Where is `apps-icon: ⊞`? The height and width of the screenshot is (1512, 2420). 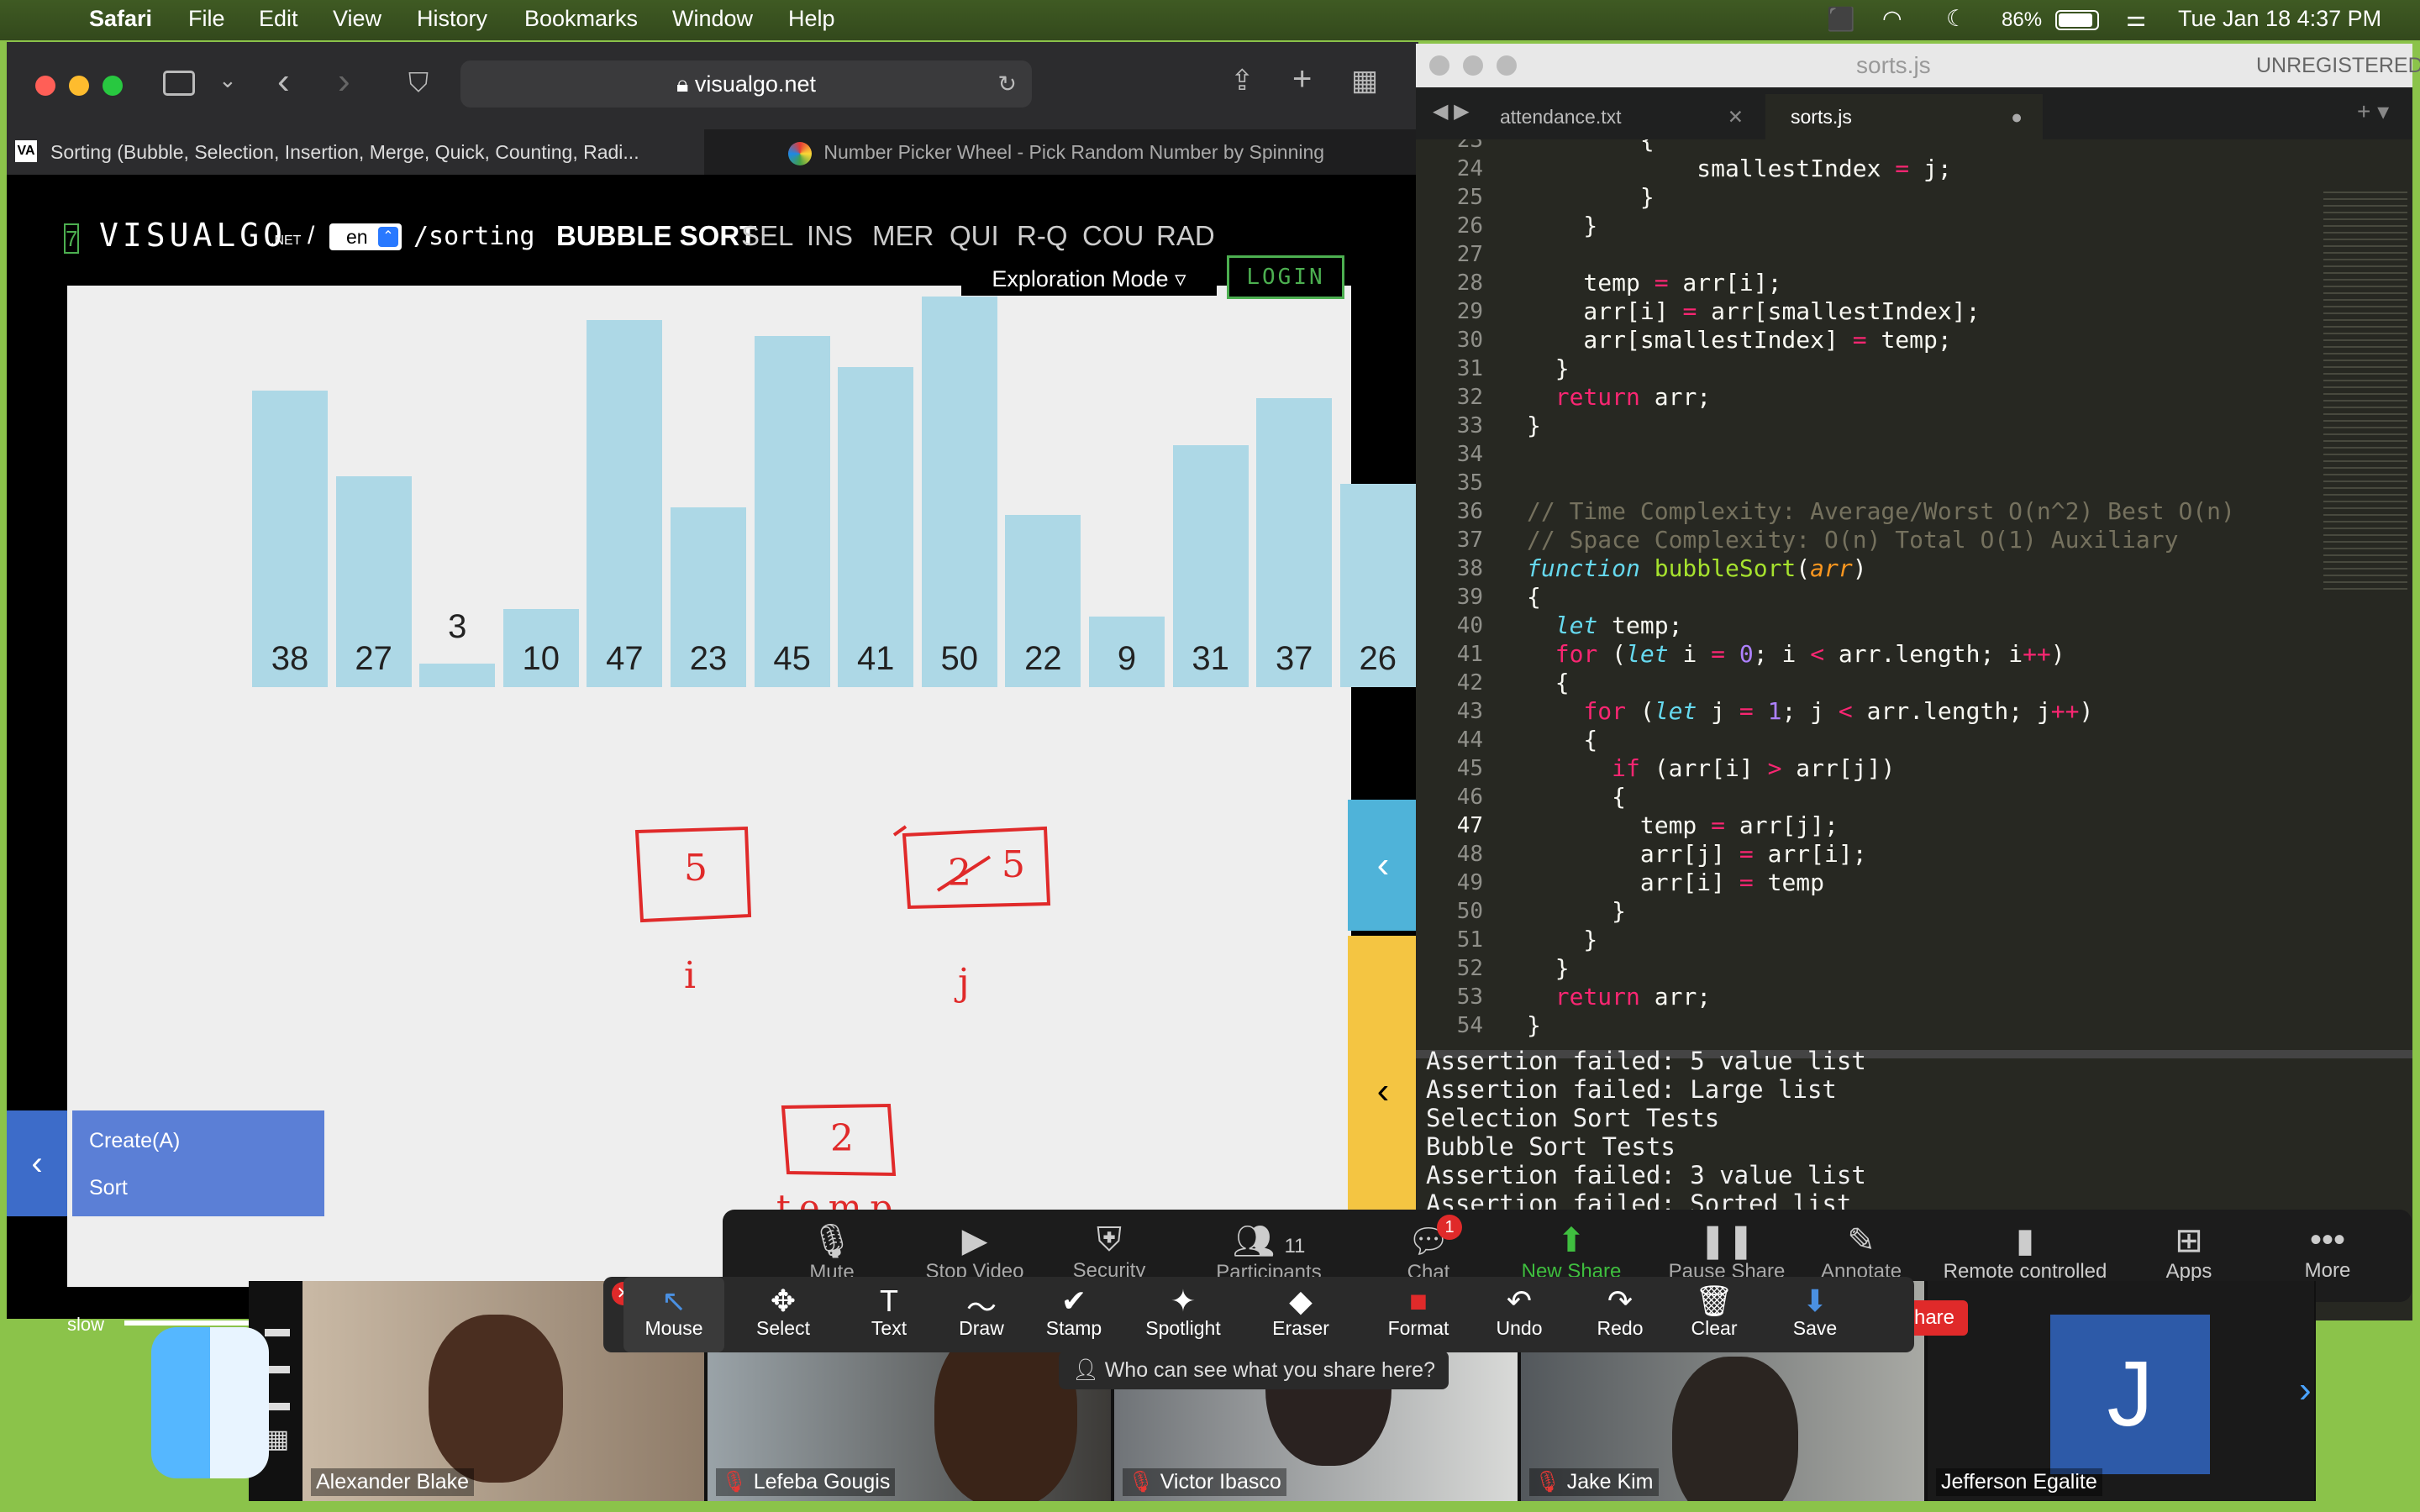
apps-icon: ⊞ is located at coordinates (2189, 1240).